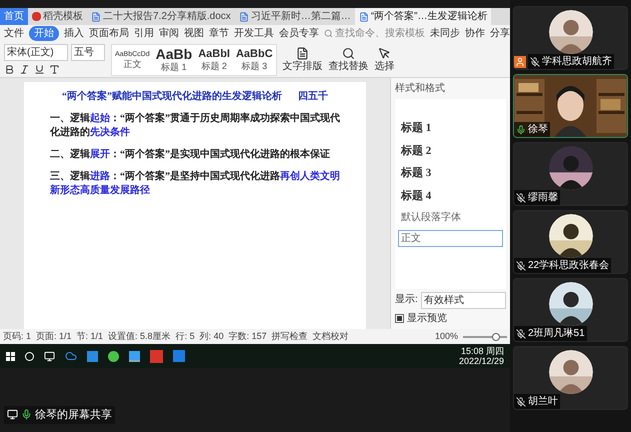 The width and height of the screenshot is (631, 432). What do you see at coordinates (313, 97) in the screenshot?
I see `document-author: 四五千` at bounding box center [313, 97].